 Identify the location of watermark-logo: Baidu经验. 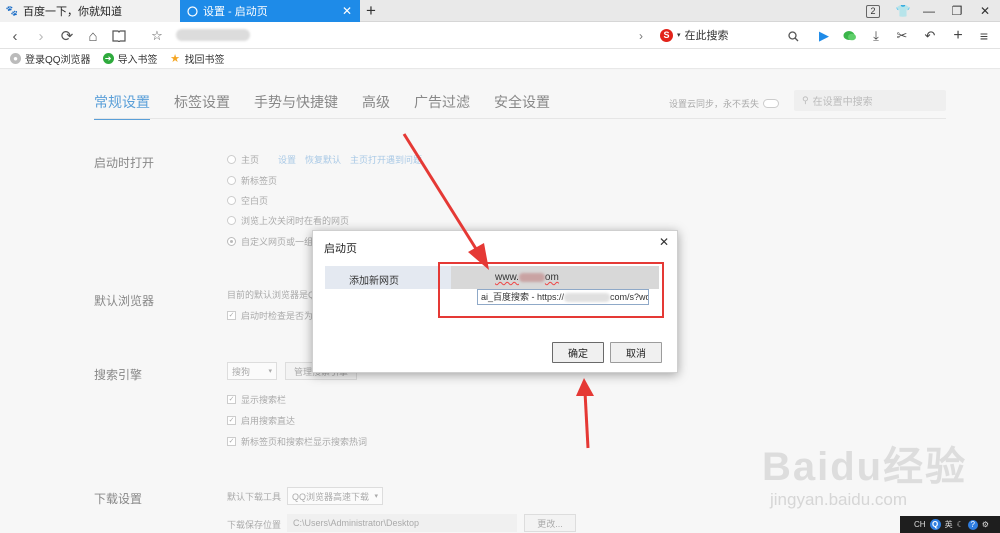
(865, 467).